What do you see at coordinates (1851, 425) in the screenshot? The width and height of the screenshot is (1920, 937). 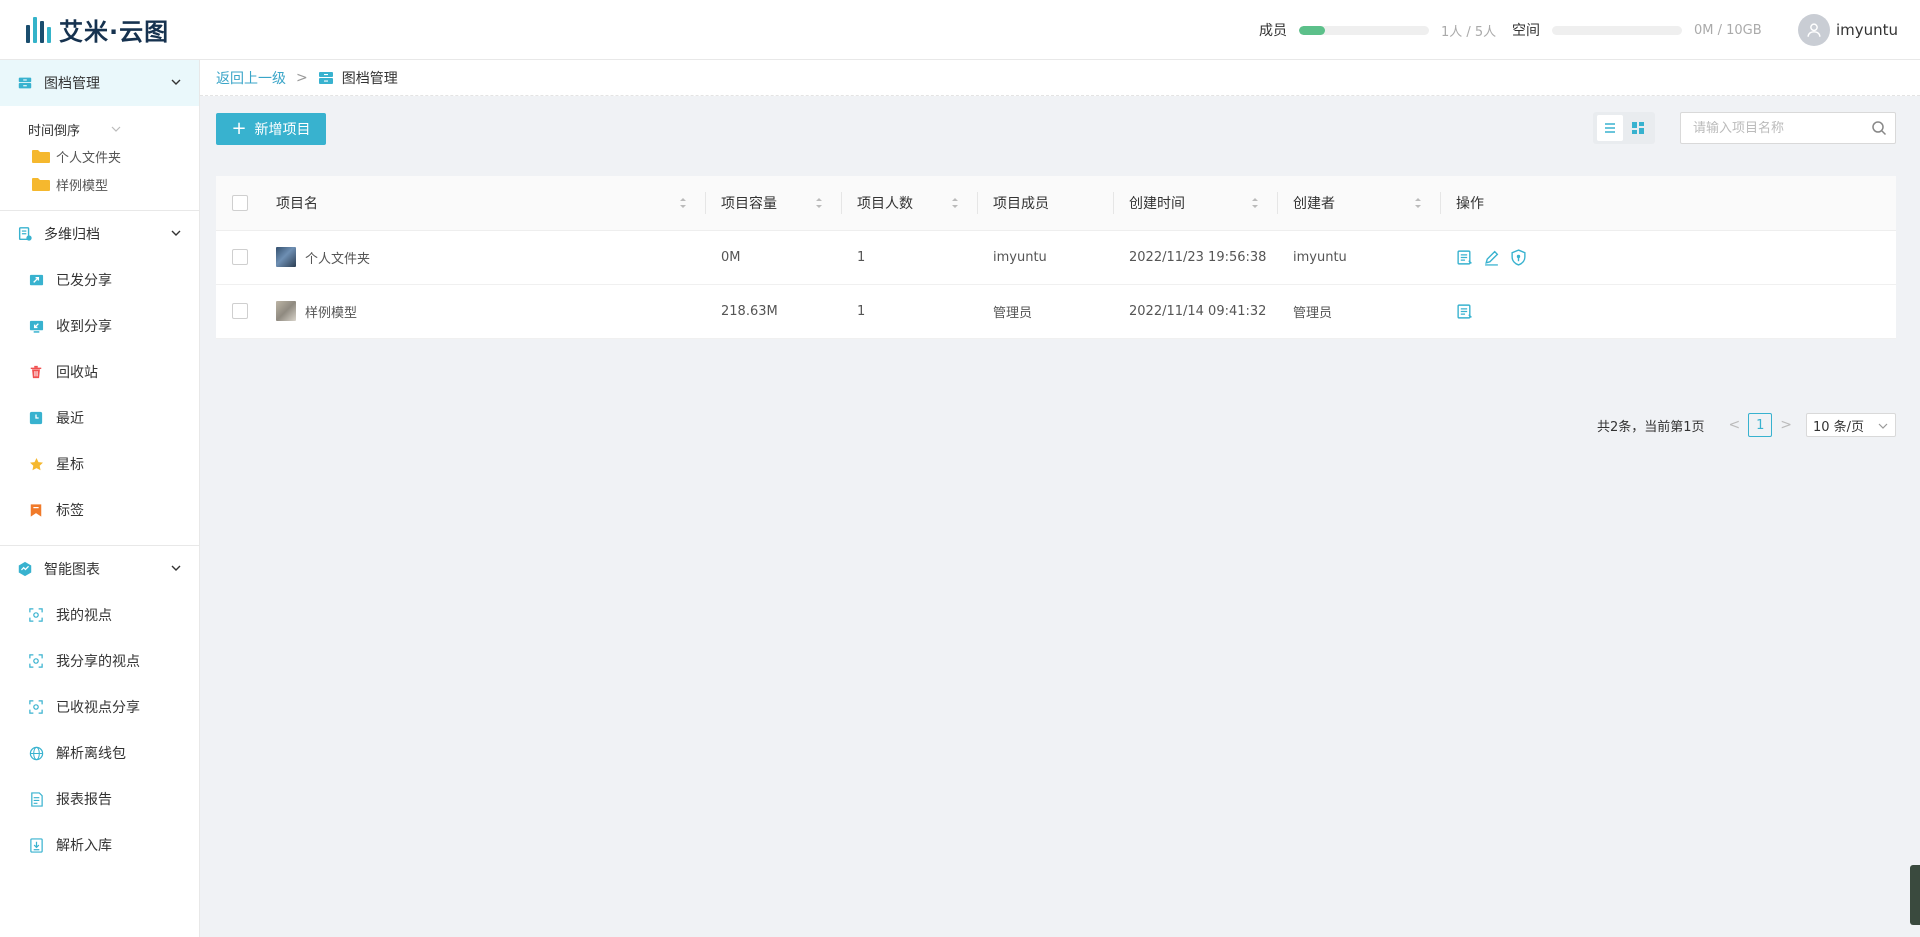 I see `page-size-select: 10 条/页` at bounding box center [1851, 425].